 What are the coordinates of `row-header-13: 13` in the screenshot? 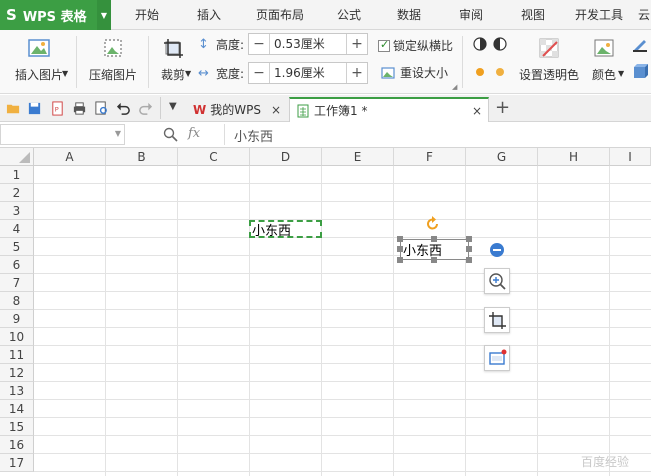 It's located at (17, 391).